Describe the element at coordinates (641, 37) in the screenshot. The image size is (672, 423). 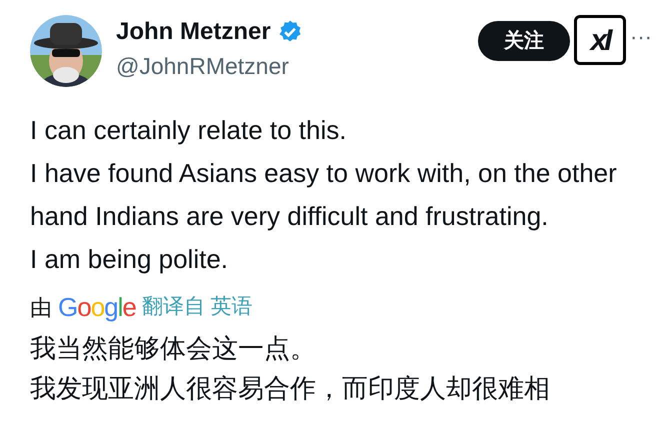
I see `more-button: ···` at that location.